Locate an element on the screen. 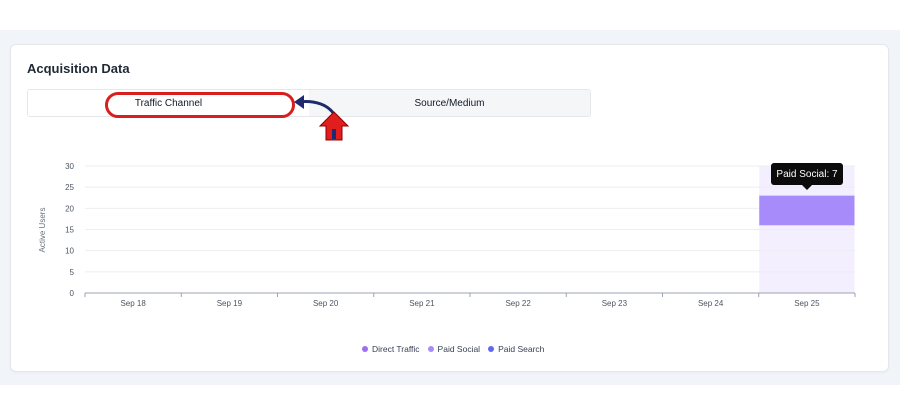 This screenshot has height=400, width=900. chart-x-axis is located at coordinates (470, 294).